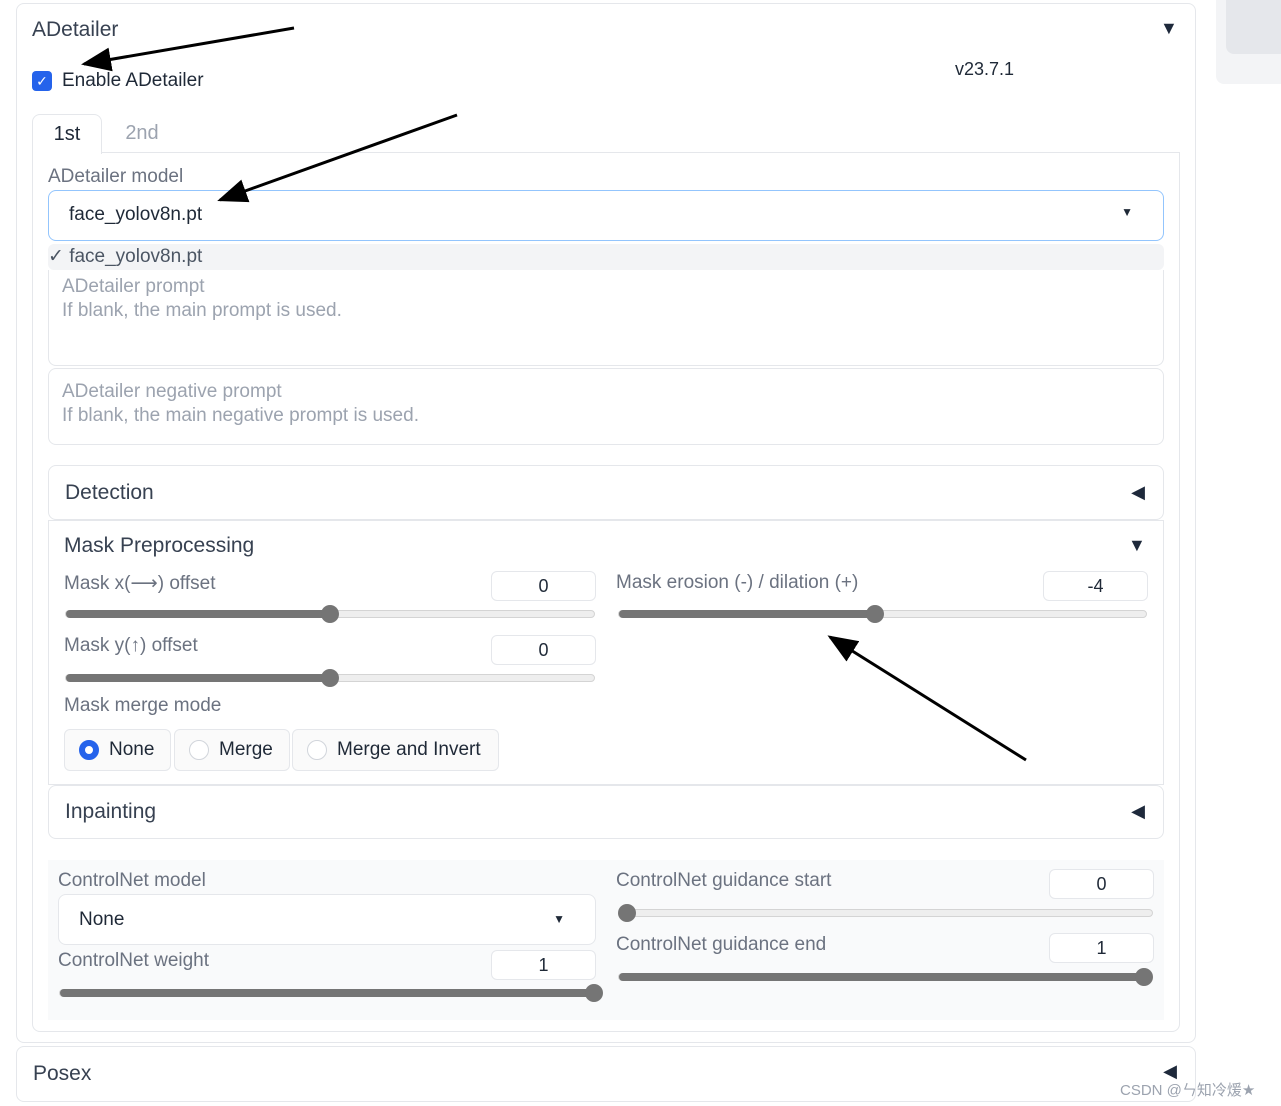 The width and height of the screenshot is (1281, 1106). Describe the element at coordinates (927, 698) in the screenshot. I see `arrow-to-erosion` at that location.